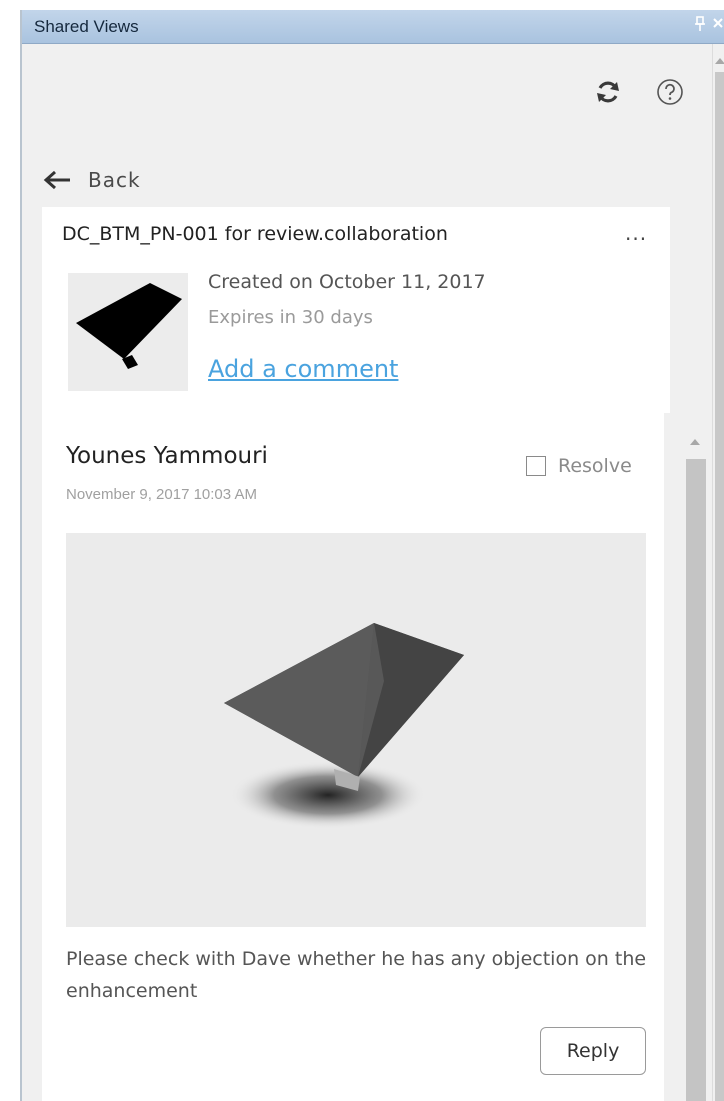  I want to click on back-button: Back, so click(91, 180).